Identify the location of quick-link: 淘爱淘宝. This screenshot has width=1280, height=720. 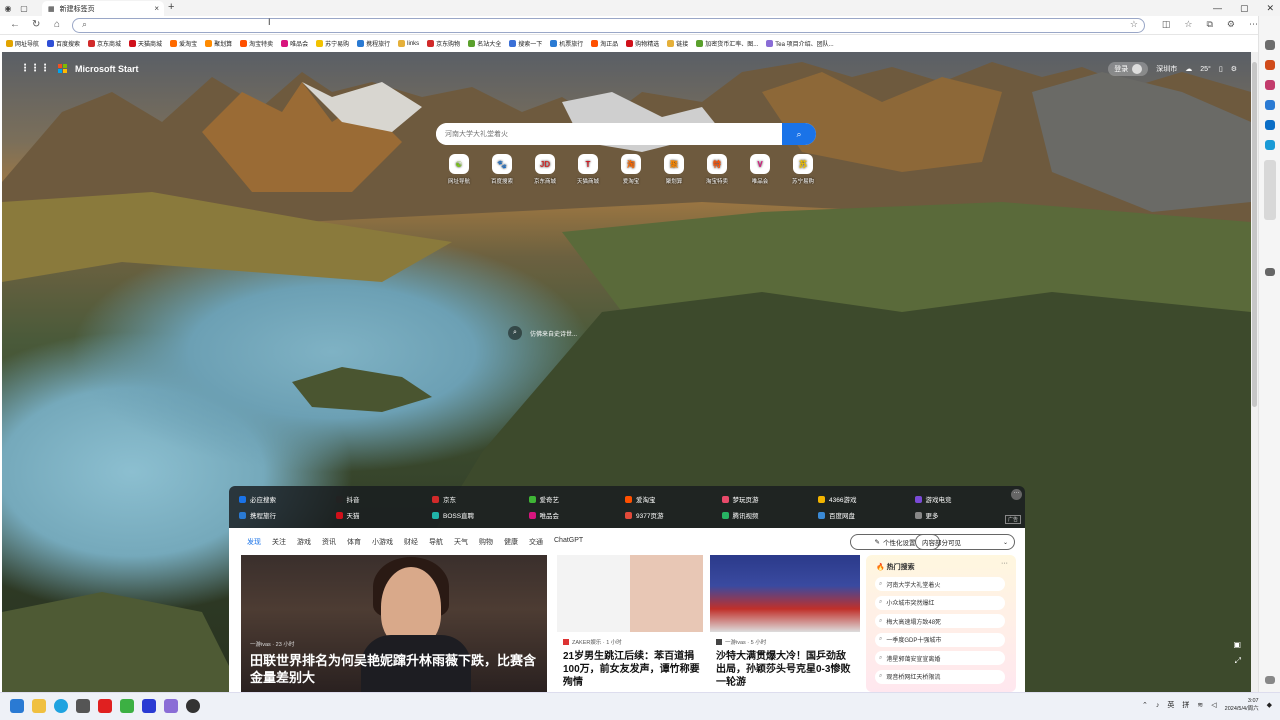
(631, 169).